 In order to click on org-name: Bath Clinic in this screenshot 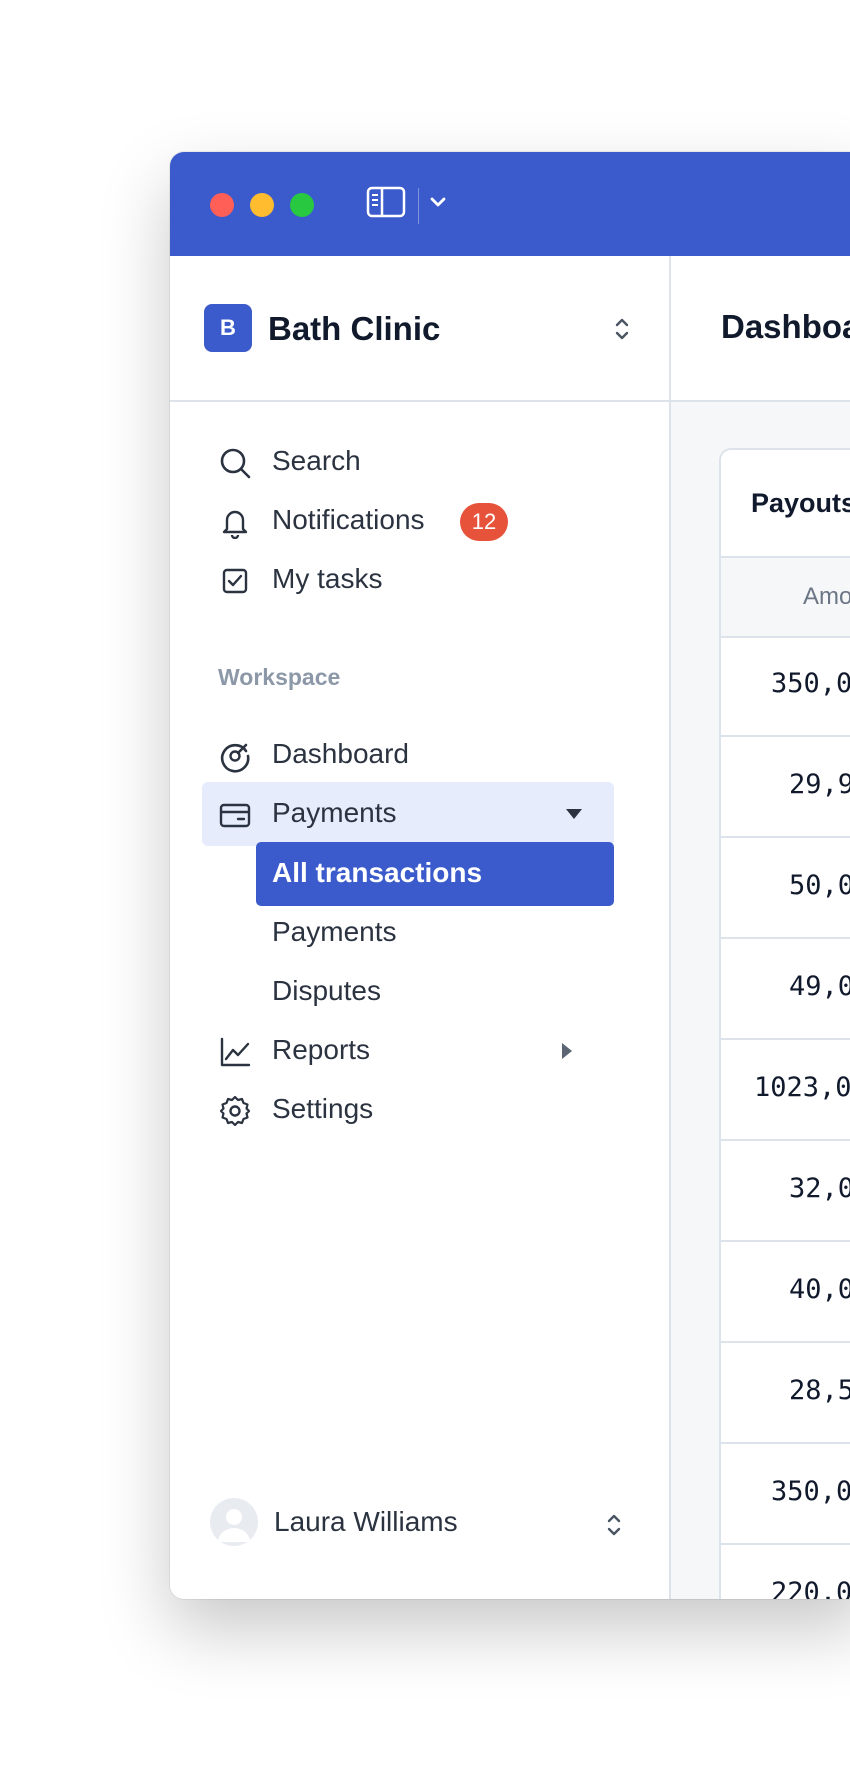, I will do `click(354, 328)`.